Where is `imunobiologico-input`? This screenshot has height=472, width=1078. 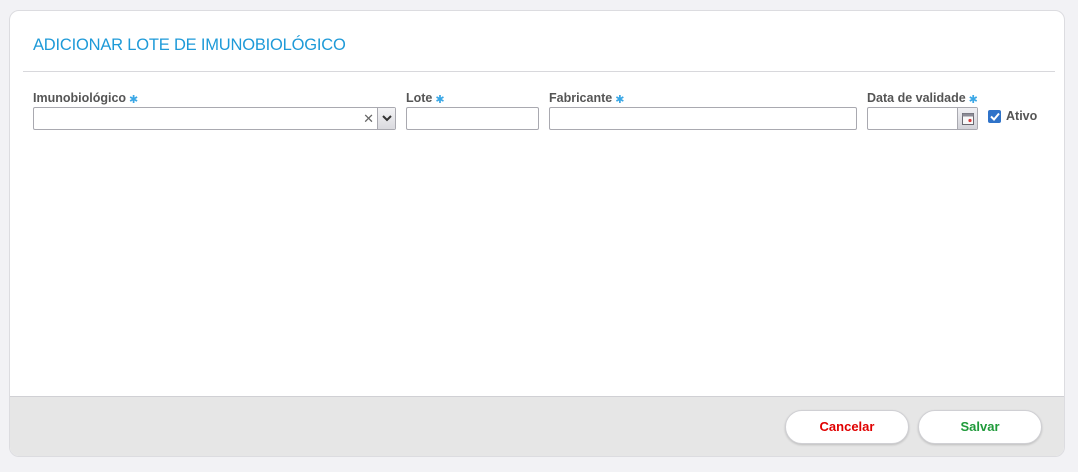
imunobiologico-input is located at coordinates (214, 118).